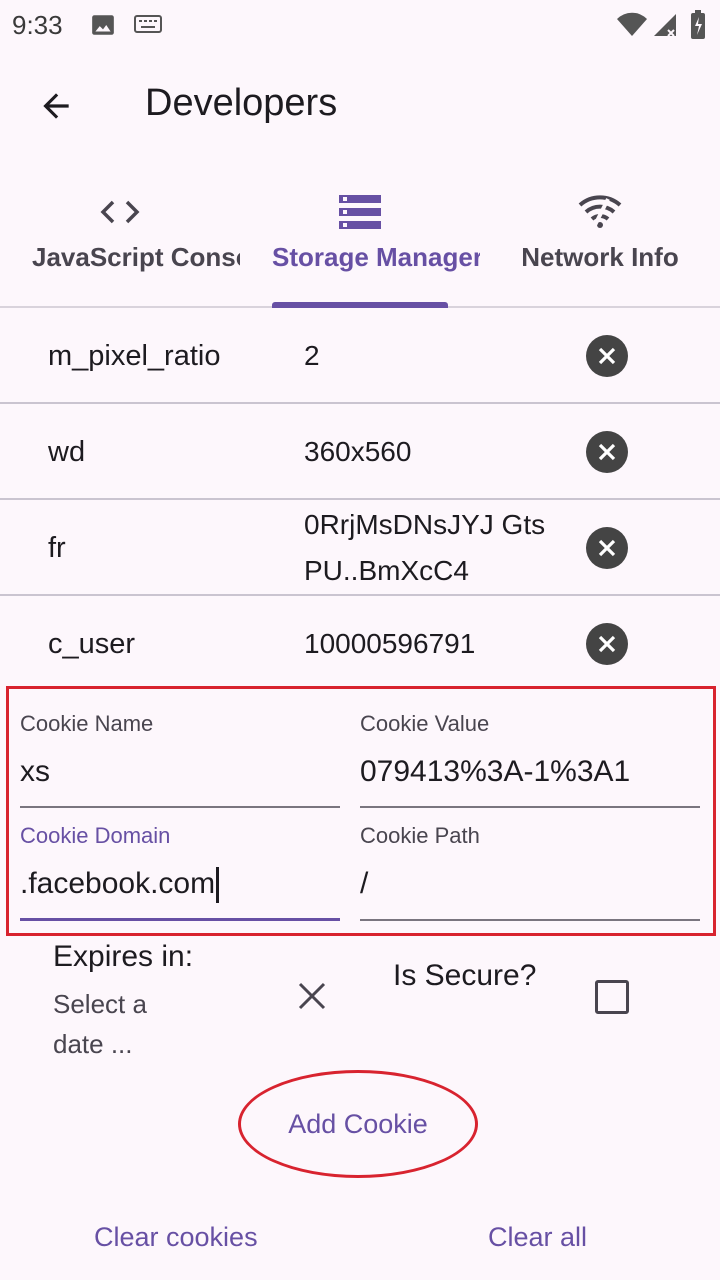 Image resolution: width=720 pixels, height=1280 pixels. I want to click on field-value-wrapper: .facebook.com, so click(180, 885).